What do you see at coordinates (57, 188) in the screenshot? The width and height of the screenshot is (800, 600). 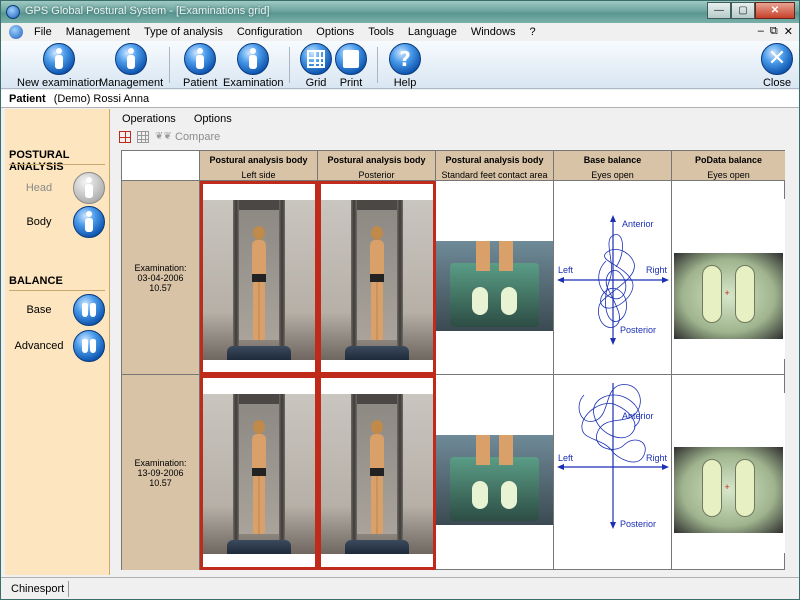 I see `sidebar-item-head: Head` at bounding box center [57, 188].